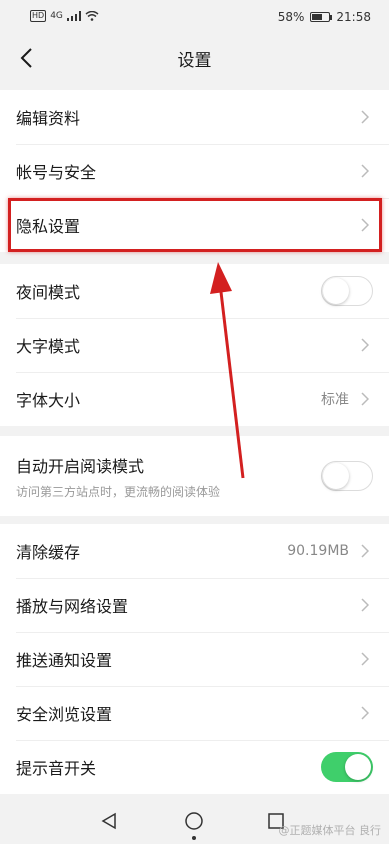 Image resolution: width=389 pixels, height=844 pixels. What do you see at coordinates (194, 821) in the screenshot?
I see `circle-home-icon` at bounding box center [194, 821].